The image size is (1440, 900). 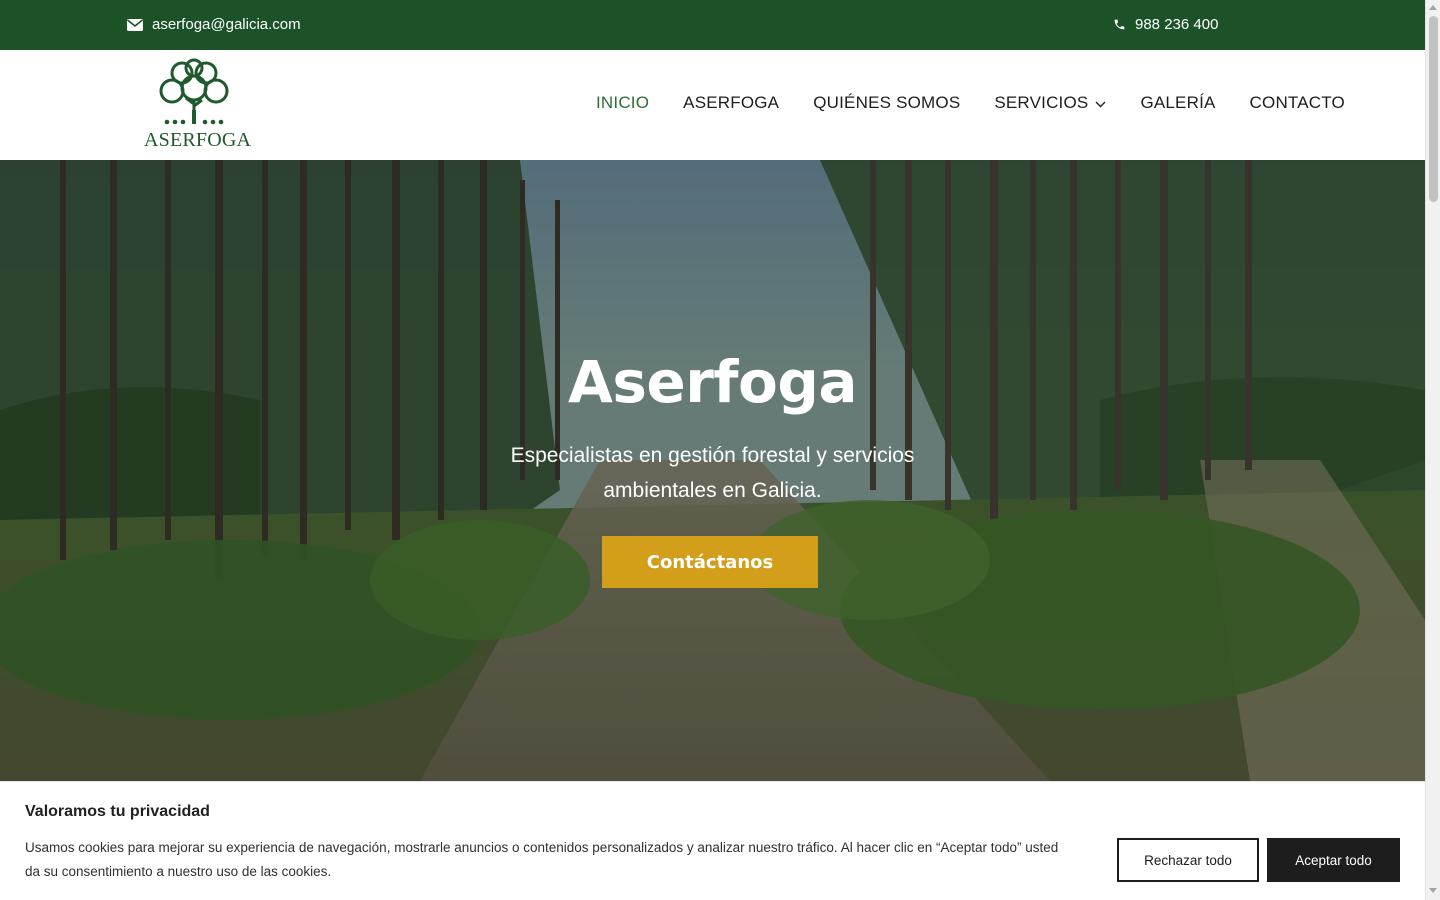 I want to click on accept-all-button: Aceptar todo, so click(x=1333, y=860).